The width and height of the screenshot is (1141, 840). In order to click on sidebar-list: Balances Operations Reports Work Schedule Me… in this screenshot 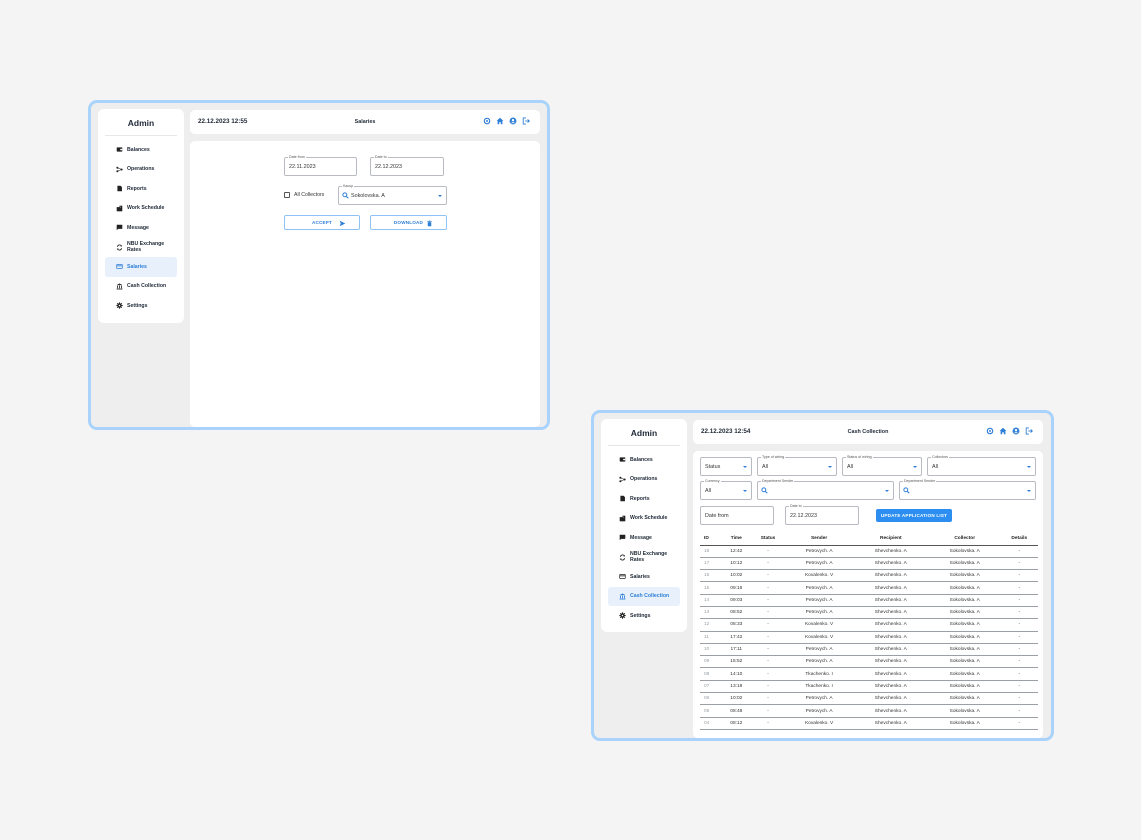, I will do `click(141, 226)`.